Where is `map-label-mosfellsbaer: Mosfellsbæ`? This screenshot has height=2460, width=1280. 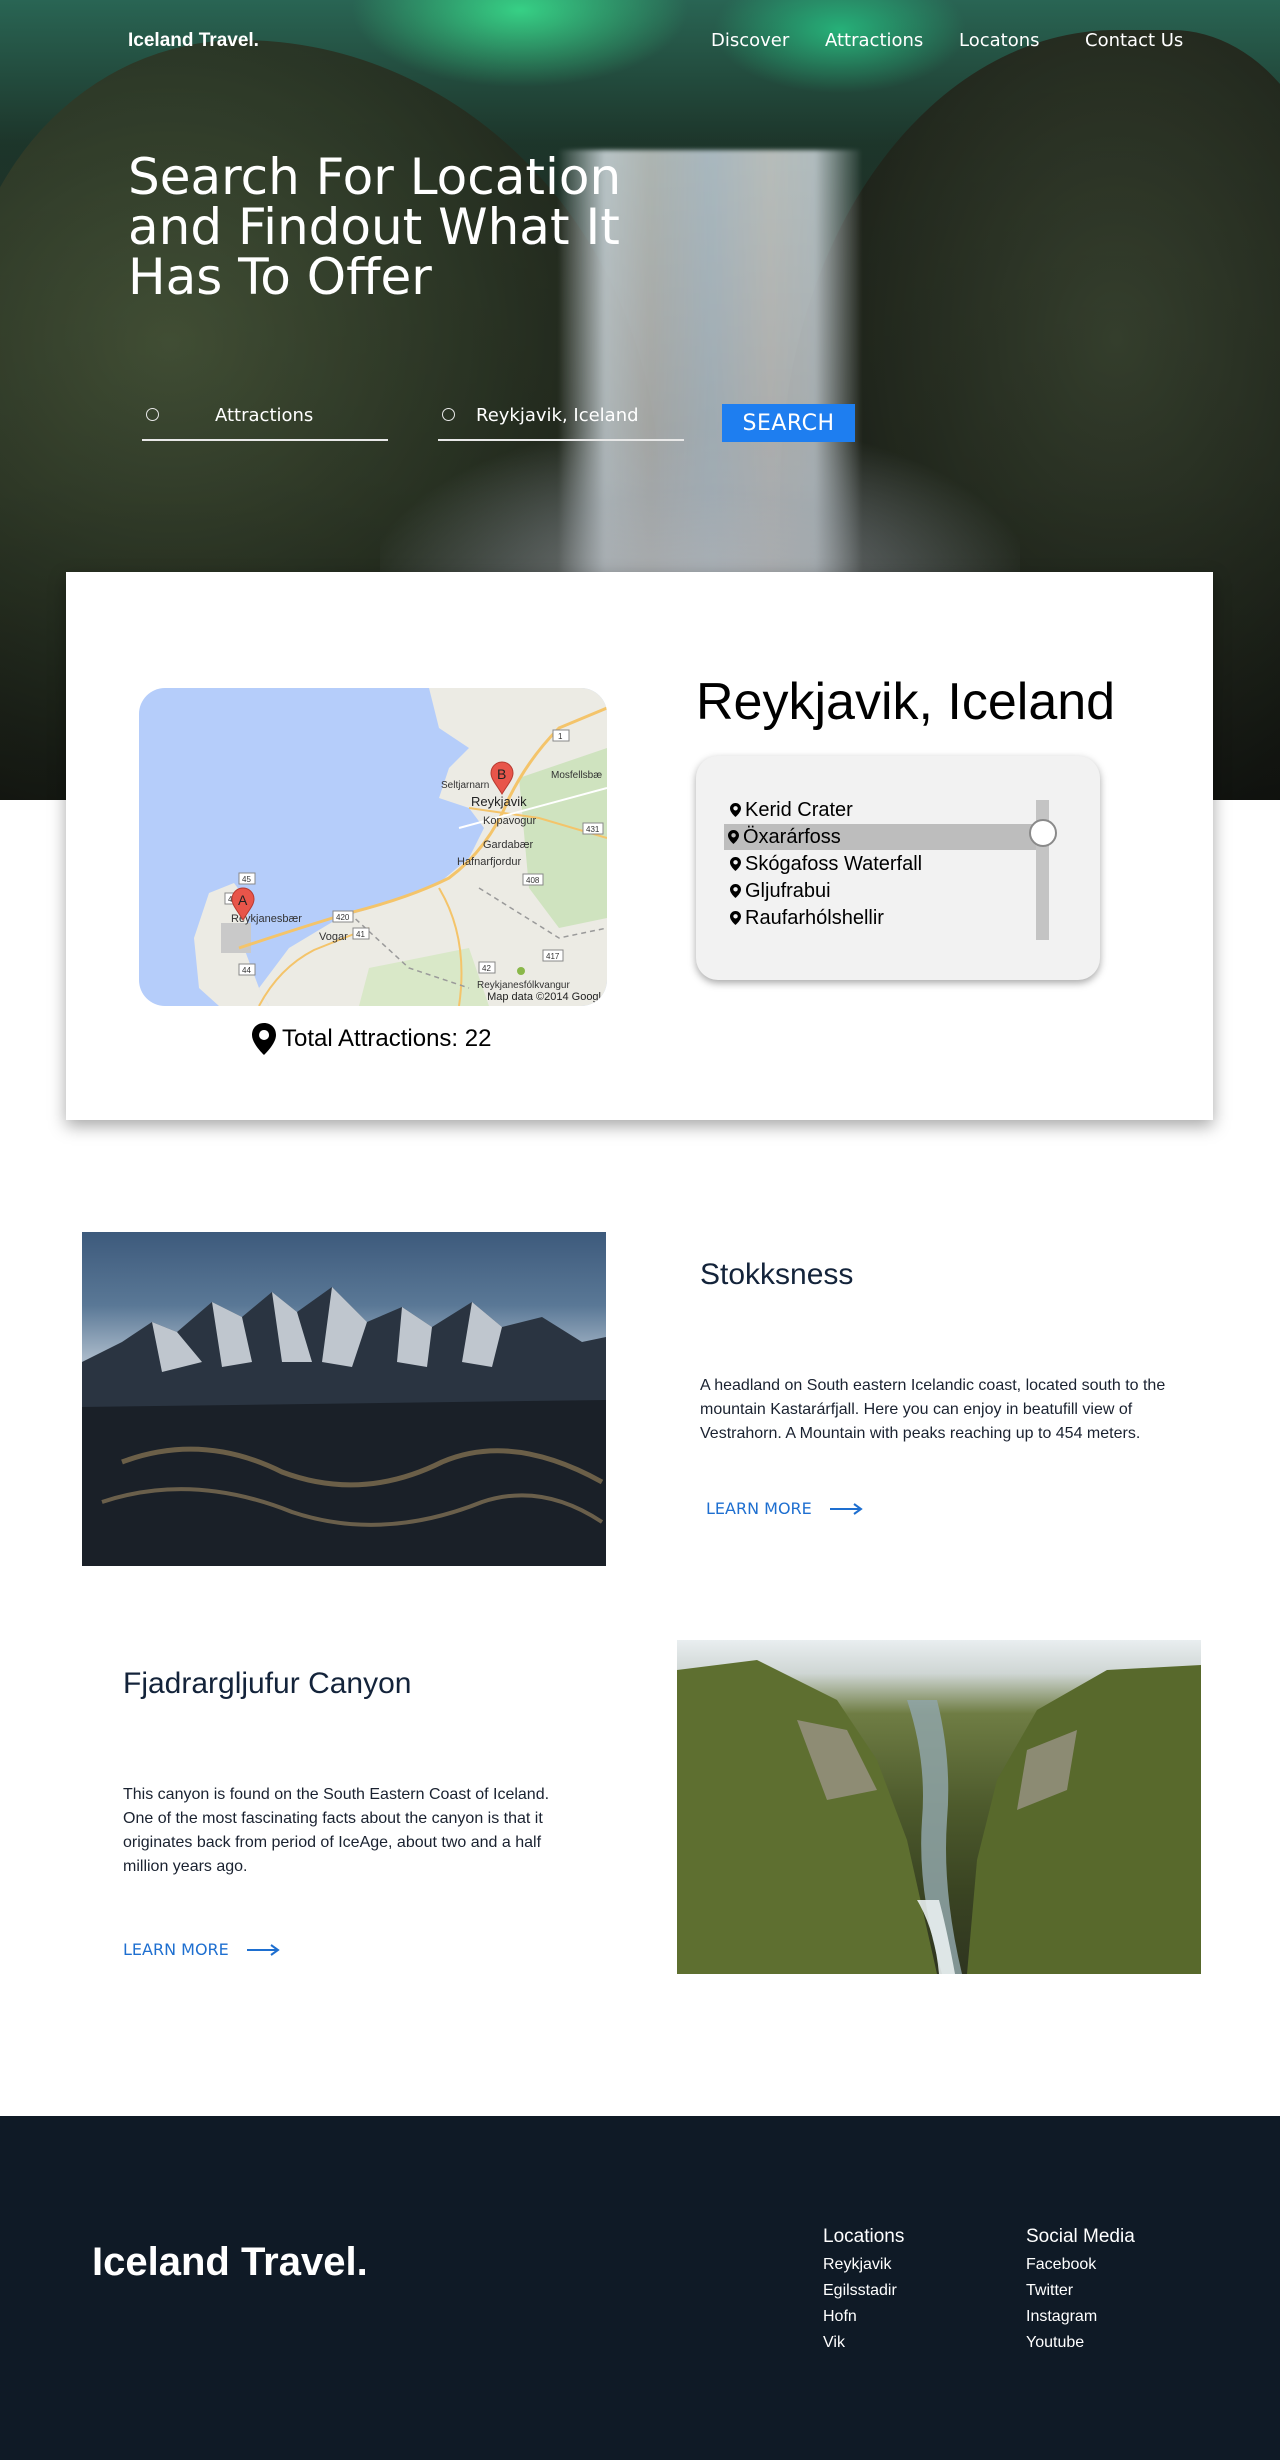 map-label-mosfellsbaer: Mosfellsbæ is located at coordinates (576, 775).